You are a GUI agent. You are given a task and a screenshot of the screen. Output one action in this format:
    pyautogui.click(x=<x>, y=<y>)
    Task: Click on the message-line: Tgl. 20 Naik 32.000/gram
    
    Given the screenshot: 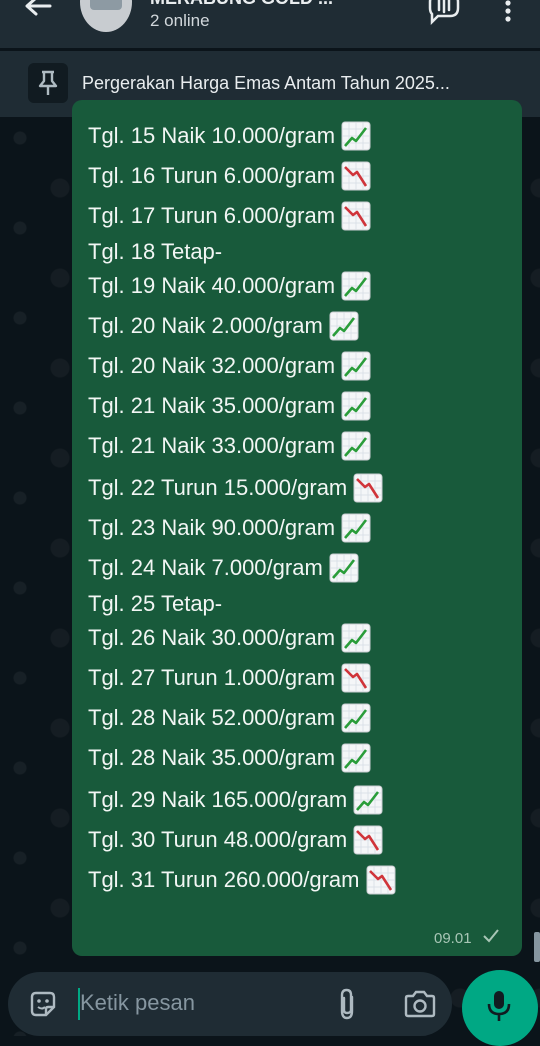 What is the action you would take?
    pyautogui.click(x=229, y=366)
    